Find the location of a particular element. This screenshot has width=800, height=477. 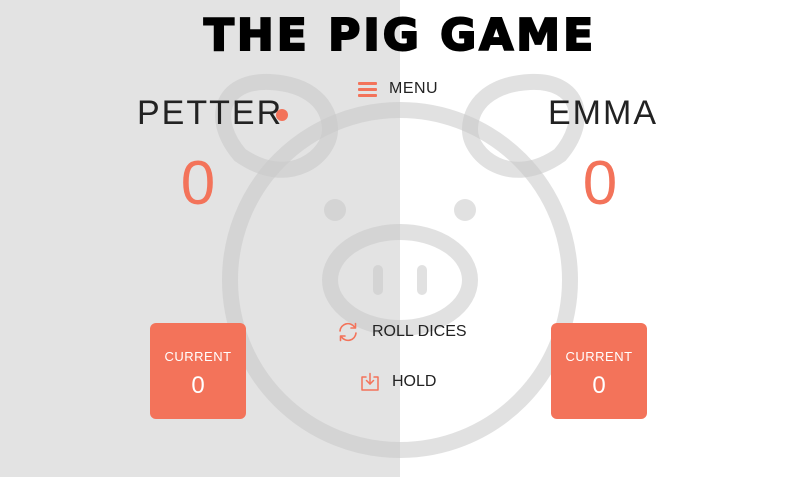

player-1-name: PETTER is located at coordinates (210, 113).